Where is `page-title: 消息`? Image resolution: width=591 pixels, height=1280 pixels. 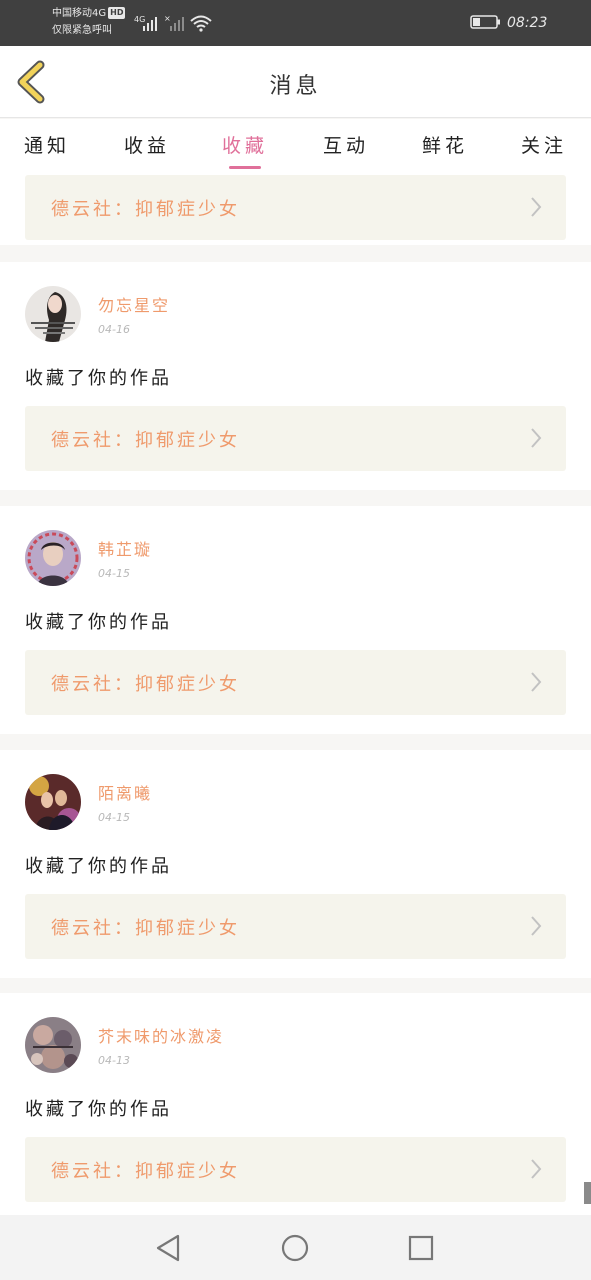
page-title: 消息 is located at coordinates (295, 86).